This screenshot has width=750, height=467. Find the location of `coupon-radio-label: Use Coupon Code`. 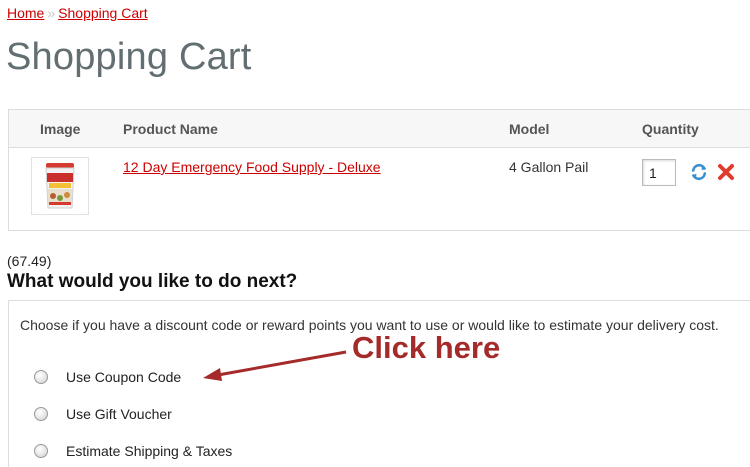

coupon-radio-label: Use Coupon Code is located at coordinates (123, 377).